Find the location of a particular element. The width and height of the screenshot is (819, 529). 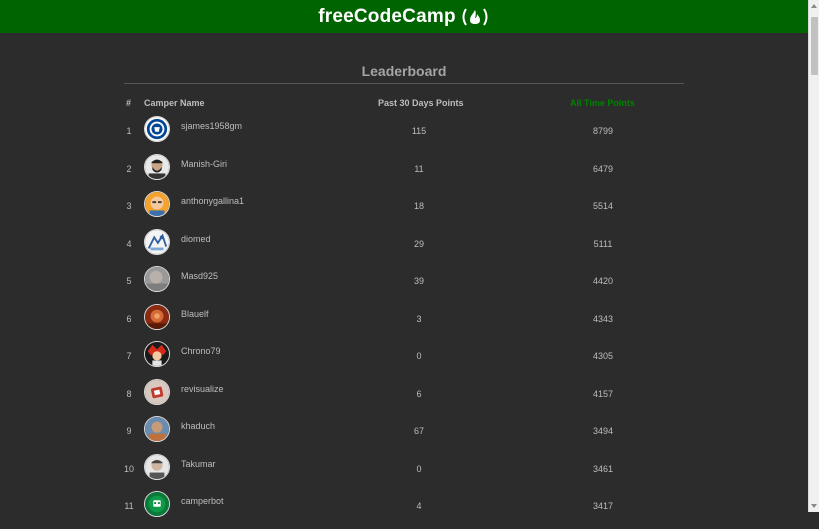

recent-points-cell: 6 is located at coordinates (419, 393).